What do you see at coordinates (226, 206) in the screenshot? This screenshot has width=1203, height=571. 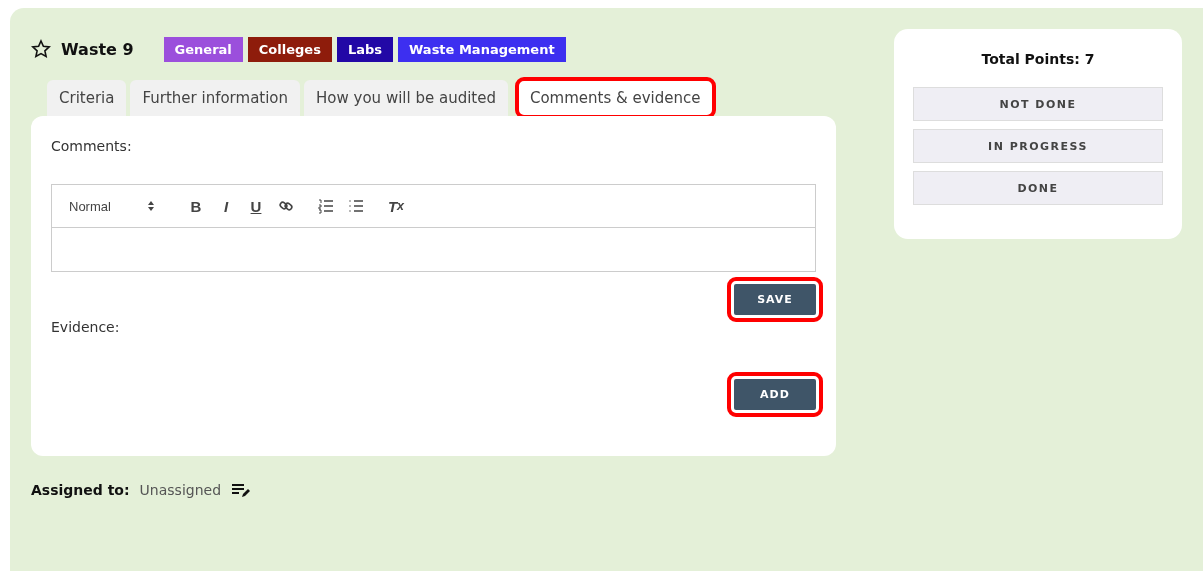 I see `italic-button: I` at bounding box center [226, 206].